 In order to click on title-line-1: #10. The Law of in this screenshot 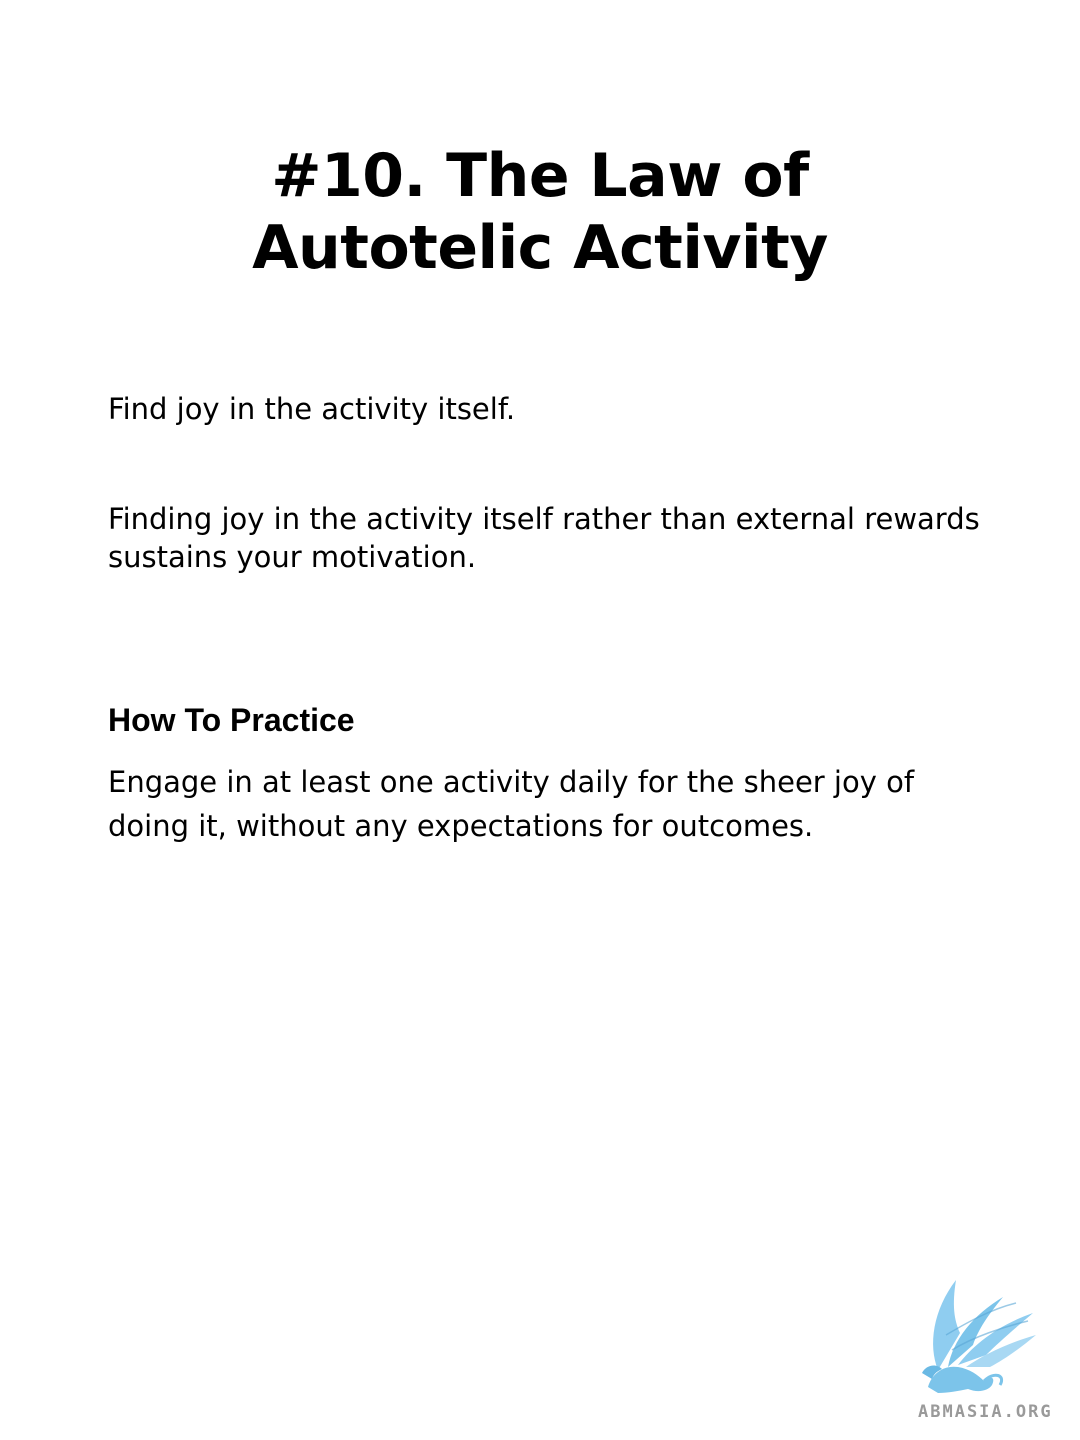, I will do `click(540, 176)`.